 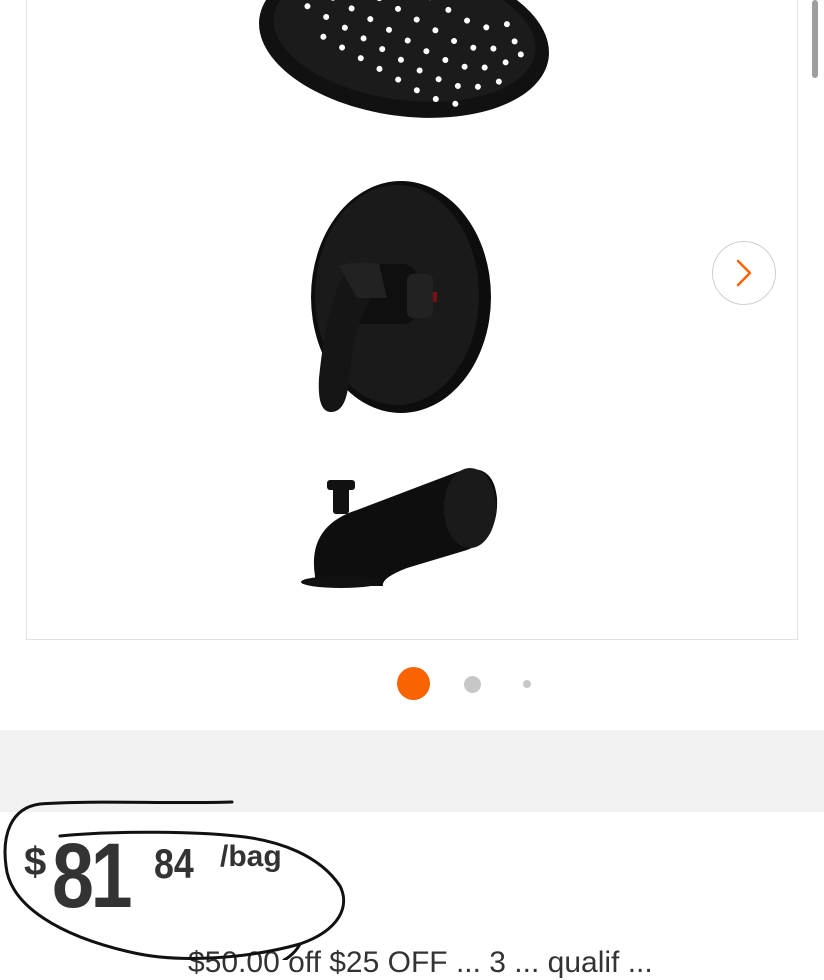 What do you see at coordinates (174, 863) in the screenshot?
I see `price-cents: 84` at bounding box center [174, 863].